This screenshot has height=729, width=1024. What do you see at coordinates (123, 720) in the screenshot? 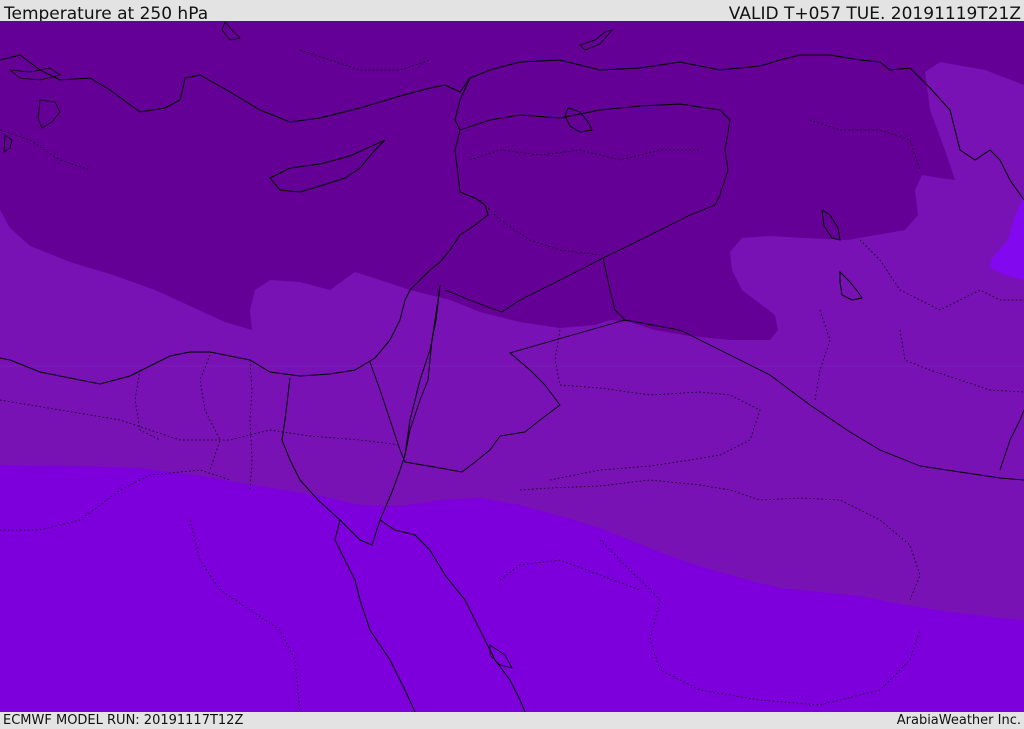
I see `model-run-label: ECMWF MODEL RUN: 20191117T12Z` at bounding box center [123, 720].